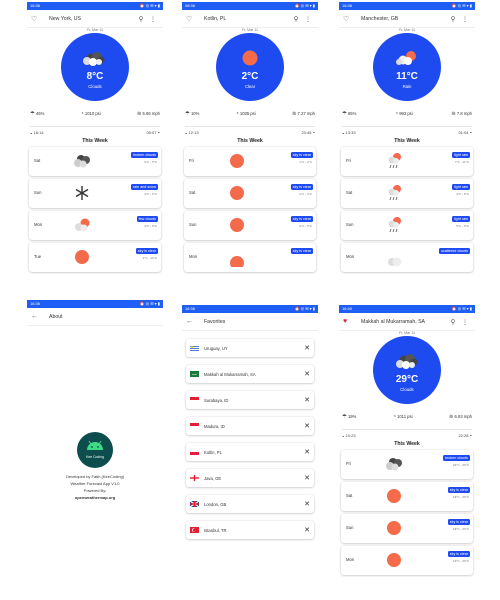  I want to click on forecast-card: Fri sky is clear 1°C - 2°C, so click(250, 161).